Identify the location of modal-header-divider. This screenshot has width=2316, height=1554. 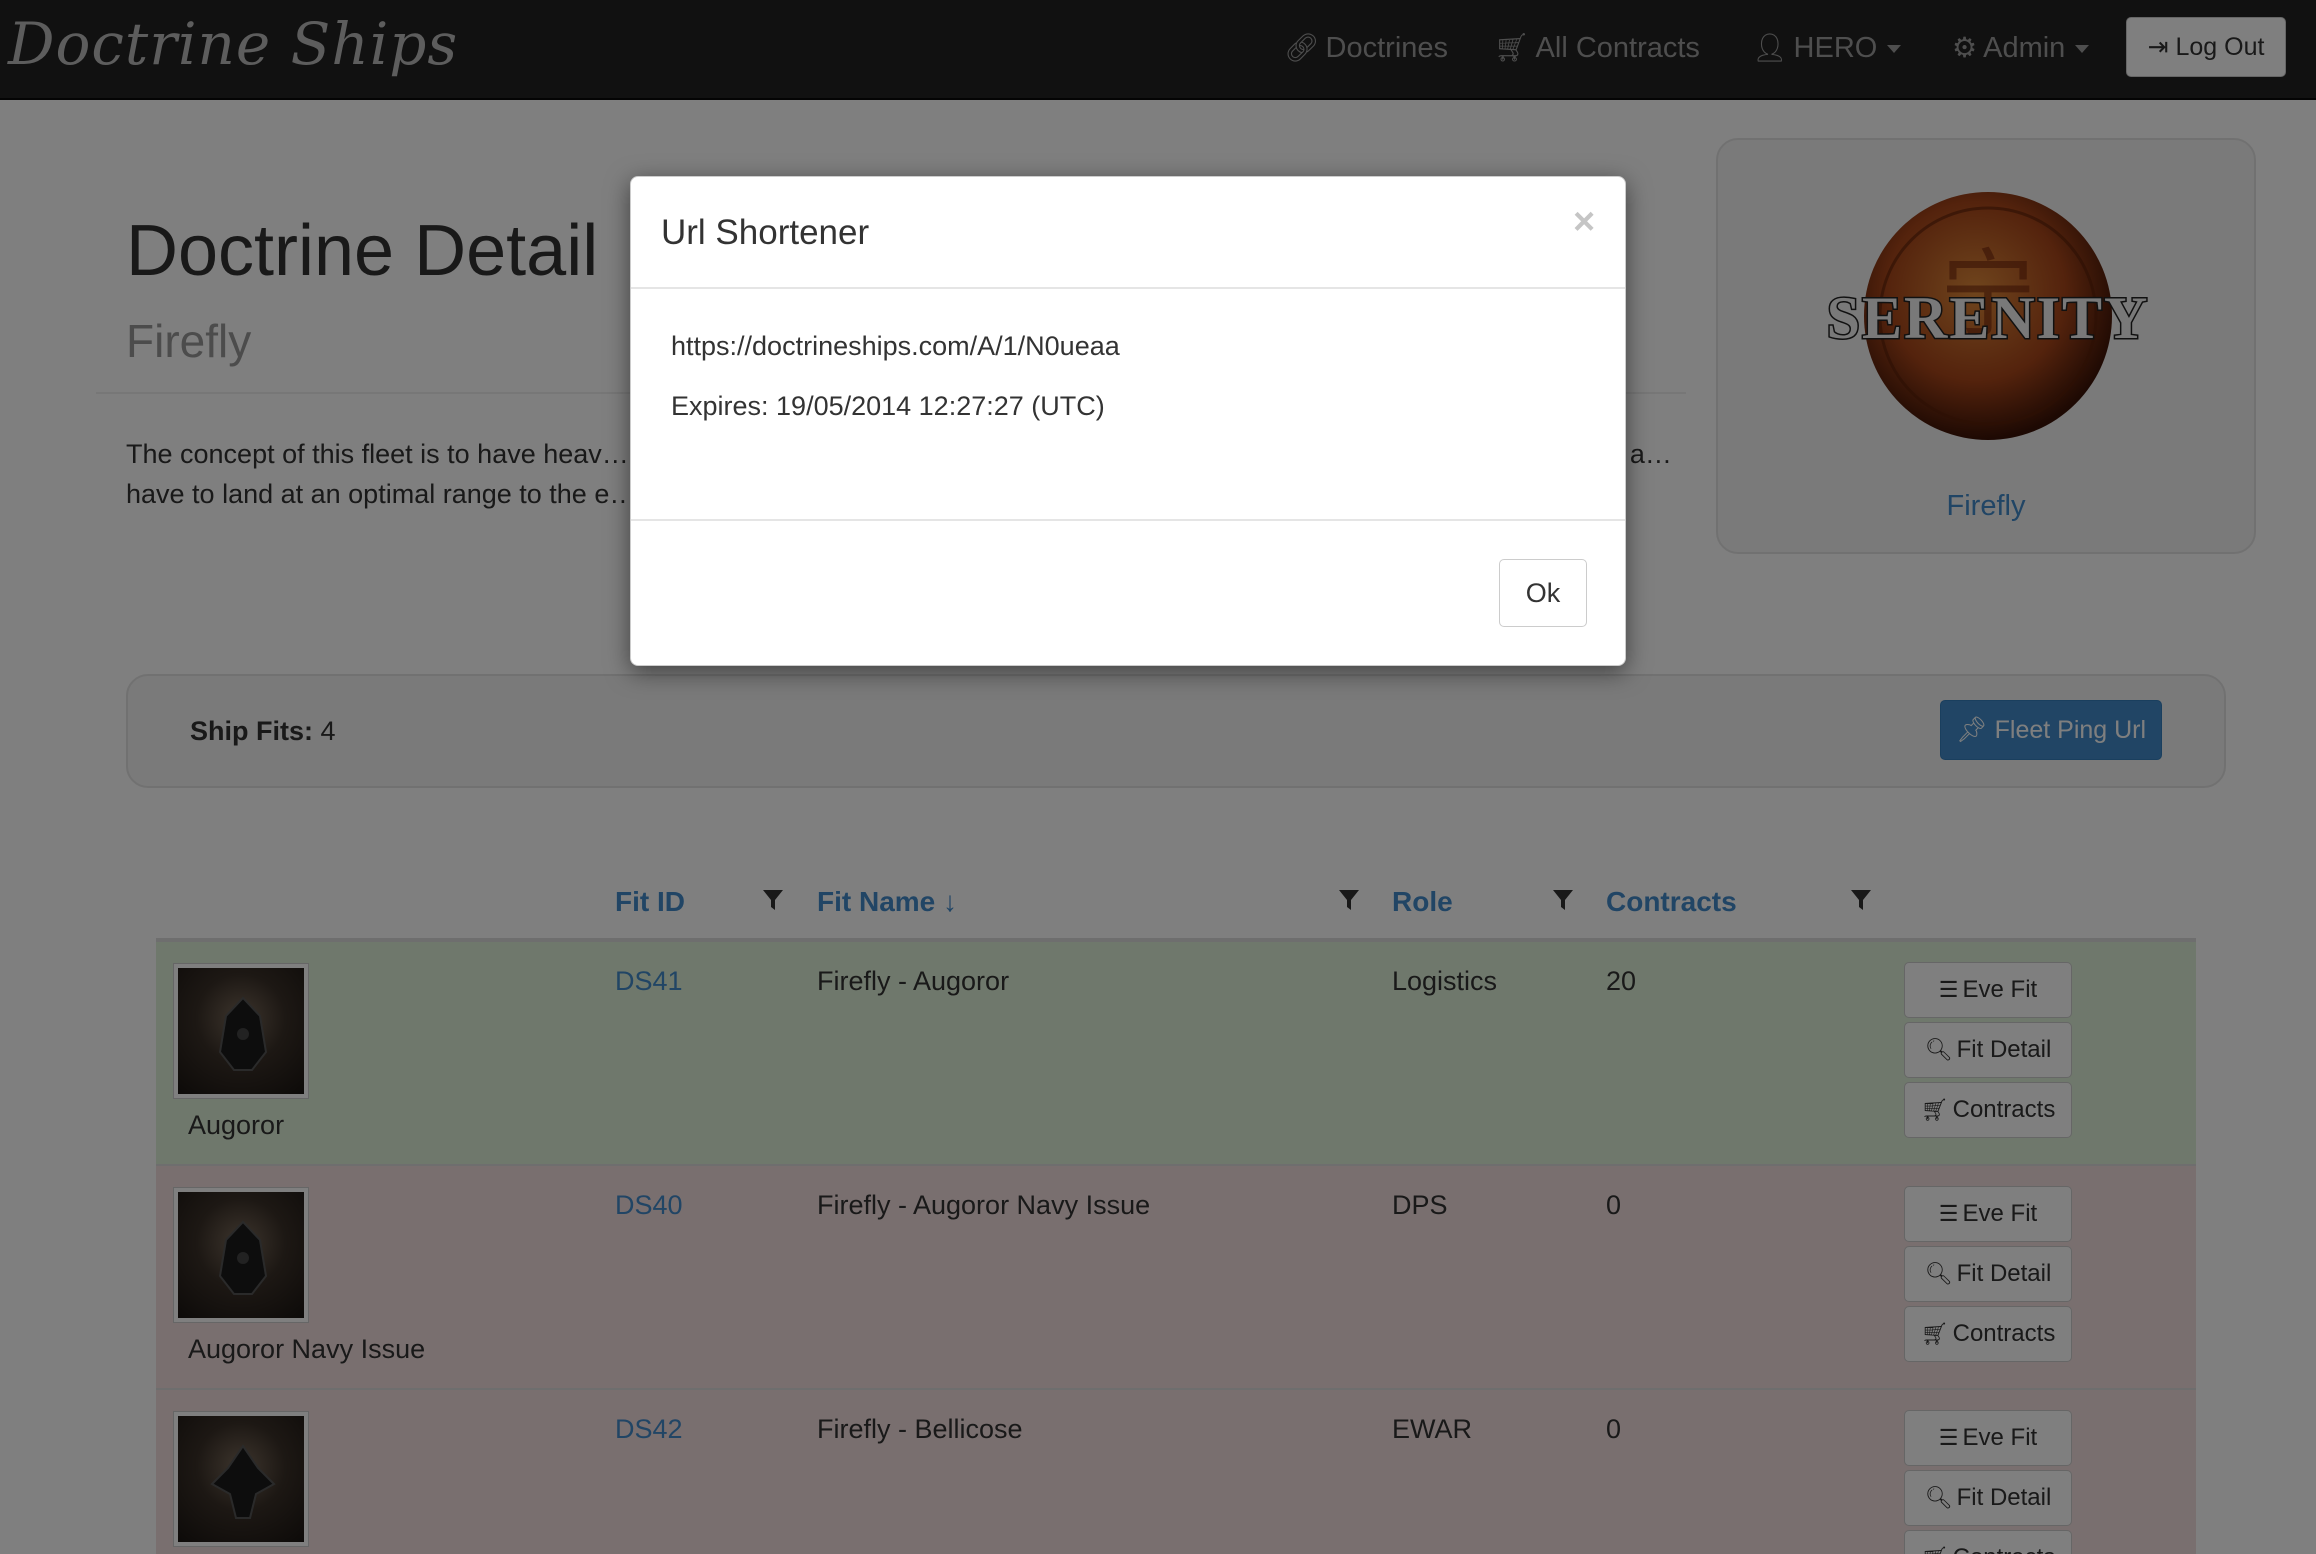
(1128, 288).